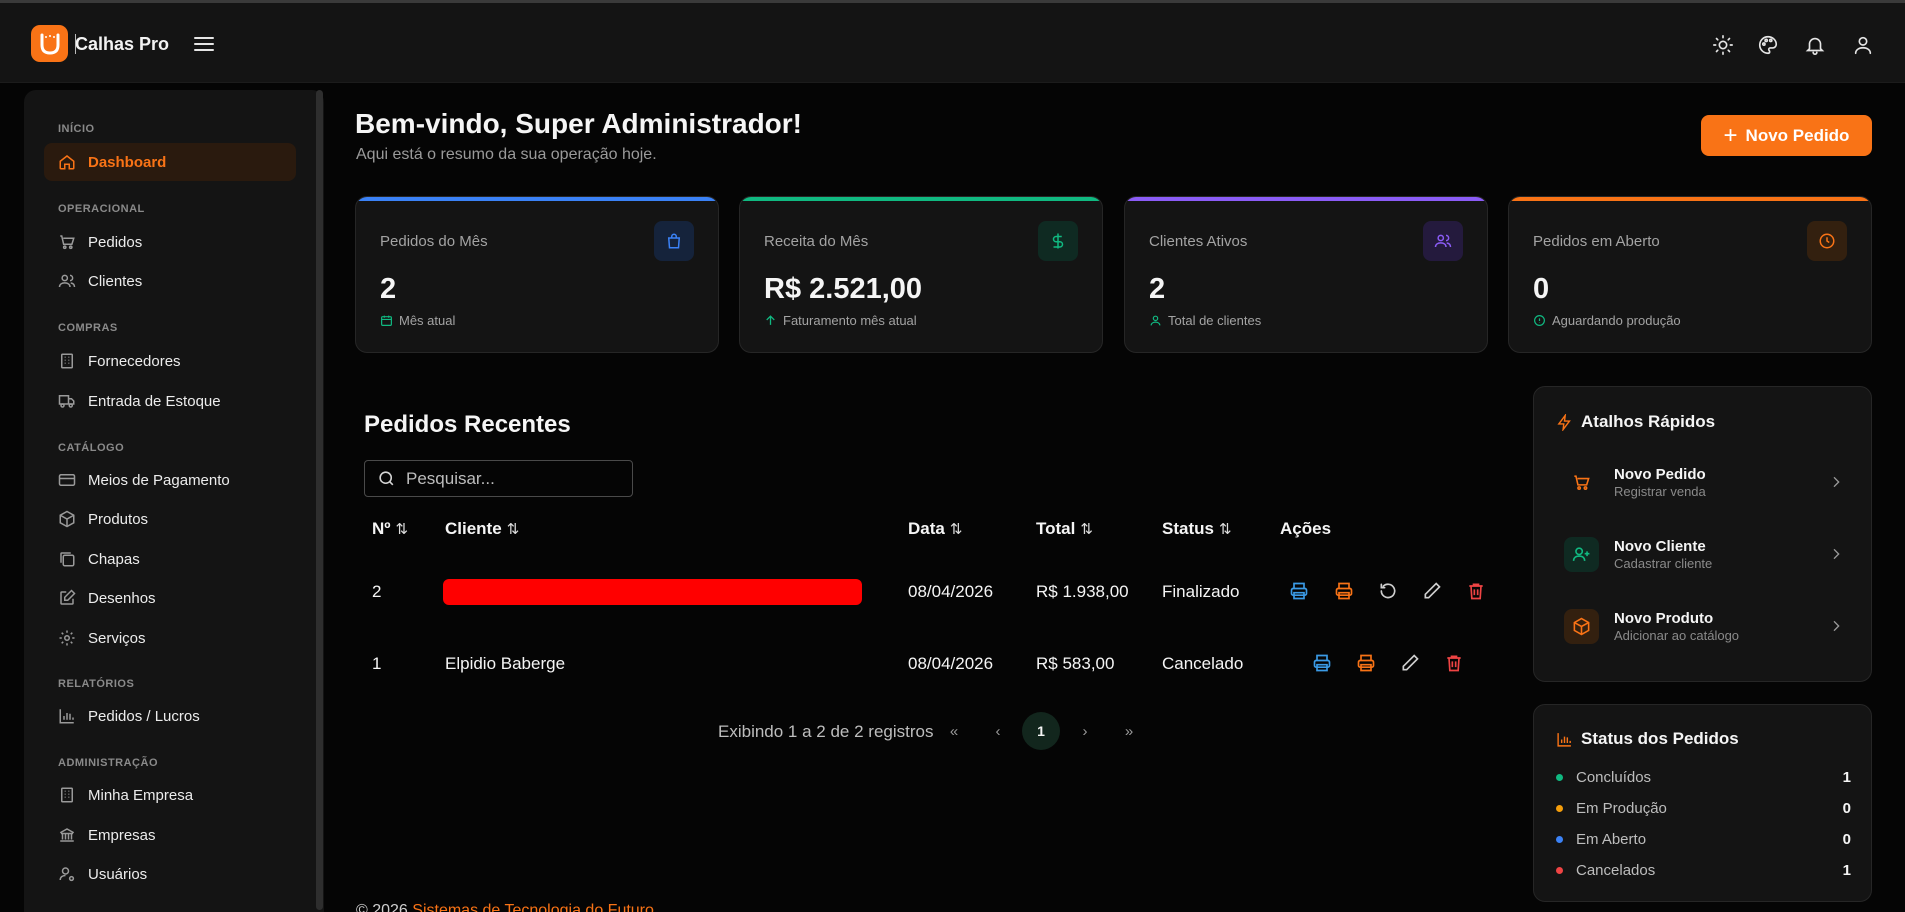 The image size is (1905, 912). I want to click on lightning-icon, so click(1564, 422).